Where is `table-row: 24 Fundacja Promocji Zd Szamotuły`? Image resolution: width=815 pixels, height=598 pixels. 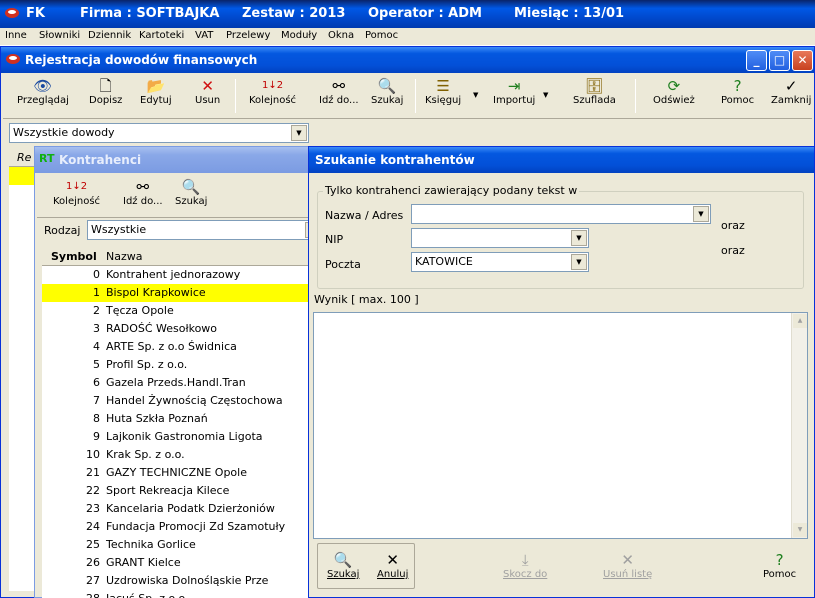
table-row: 24 Fundacja Promocji Zd Szamotuły is located at coordinates (175, 527).